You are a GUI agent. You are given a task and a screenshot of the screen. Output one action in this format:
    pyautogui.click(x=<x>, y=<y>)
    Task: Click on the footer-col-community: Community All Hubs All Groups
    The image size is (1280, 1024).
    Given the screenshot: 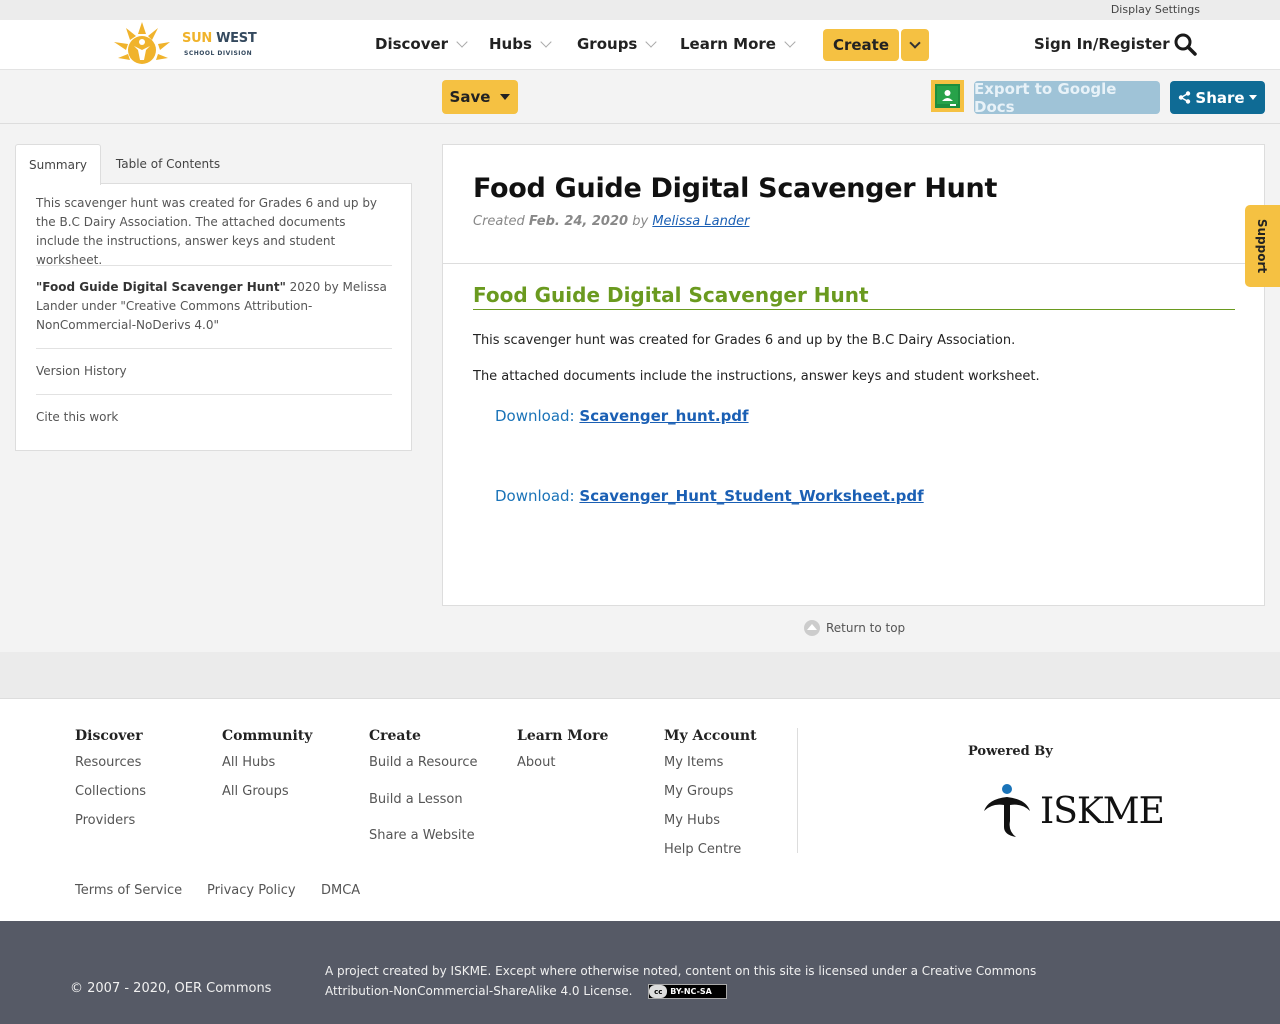 What is the action you would take?
    pyautogui.click(x=267, y=769)
    